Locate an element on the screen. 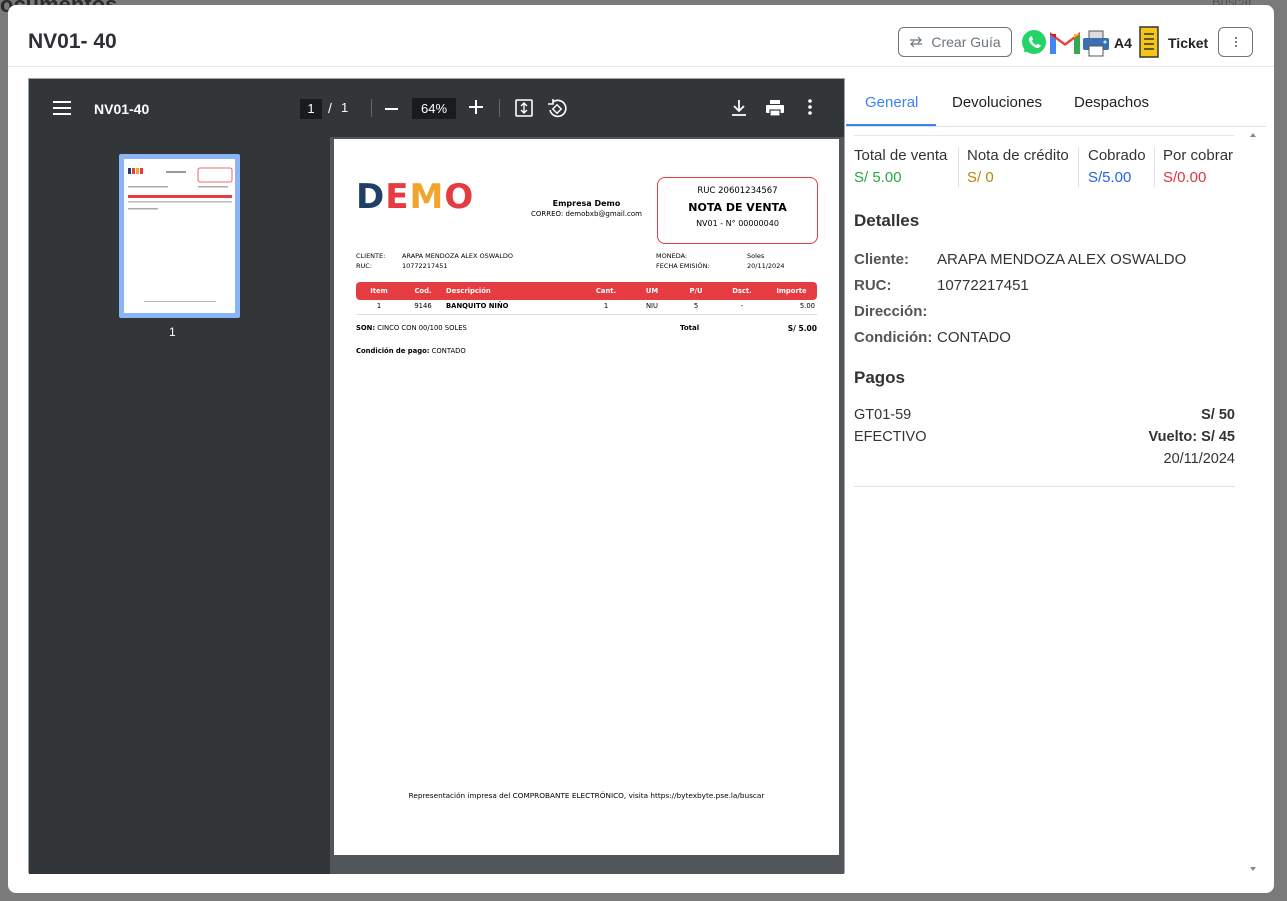  create-guide-label: Crear Guía is located at coordinates (966, 42).